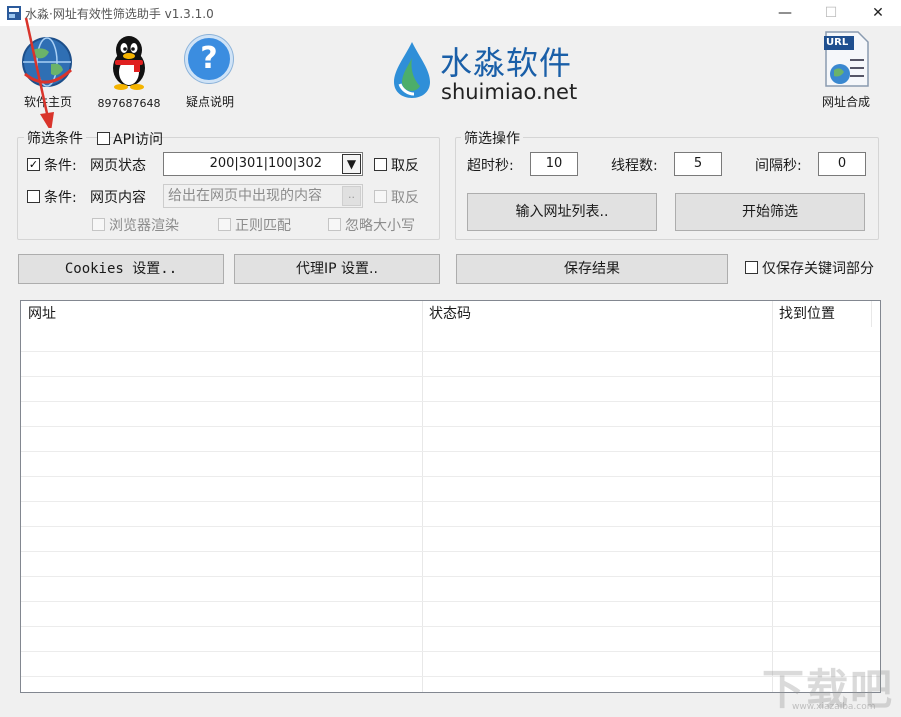  Describe the element at coordinates (121, 269) in the screenshot. I see `cookies-settings-button: Cookies 设置..` at that location.